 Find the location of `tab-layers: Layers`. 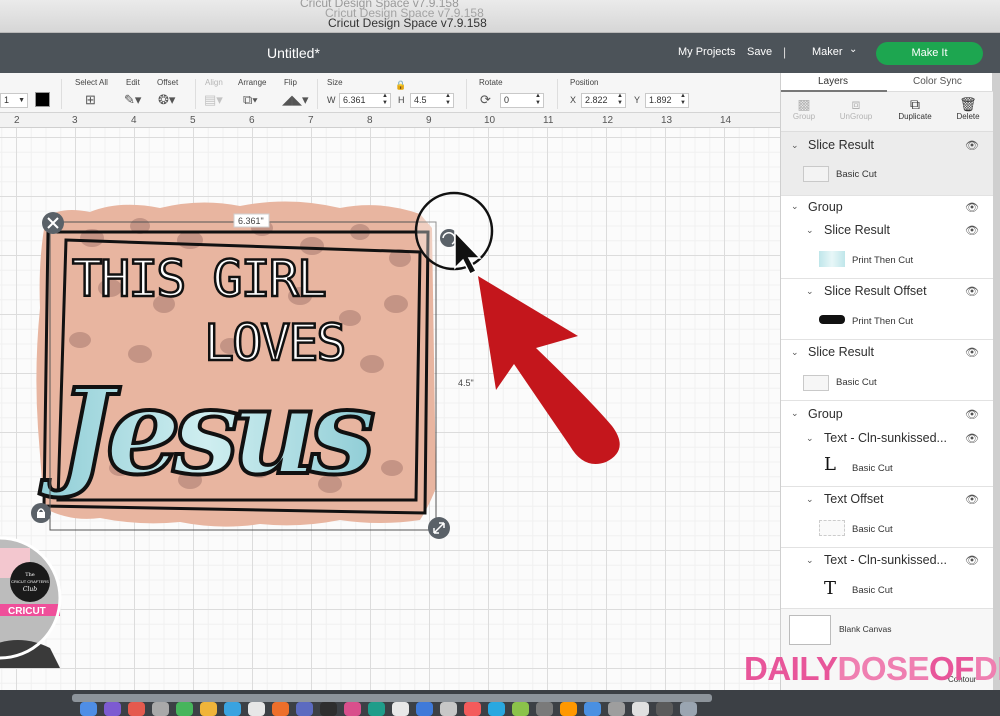

tab-layers: Layers is located at coordinates (833, 81).